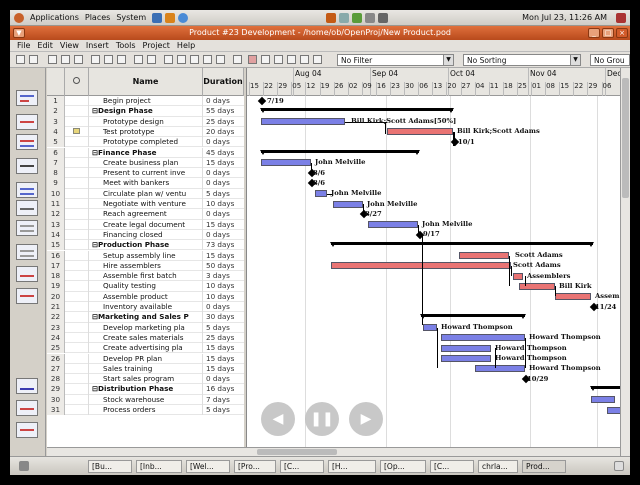 The width and height of the screenshot is (640, 485). Describe the element at coordinates (575, 60) in the screenshot. I see `chevron-down-icon: ▼` at that location.